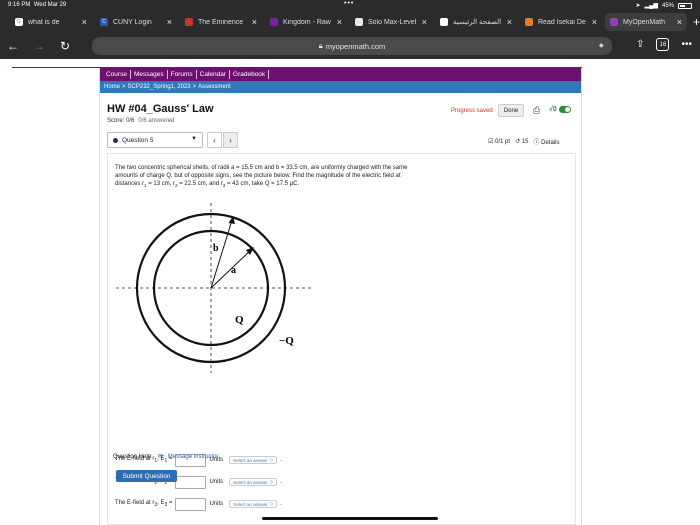  I want to click on nav-gradebook: Gradebook, so click(250, 74).